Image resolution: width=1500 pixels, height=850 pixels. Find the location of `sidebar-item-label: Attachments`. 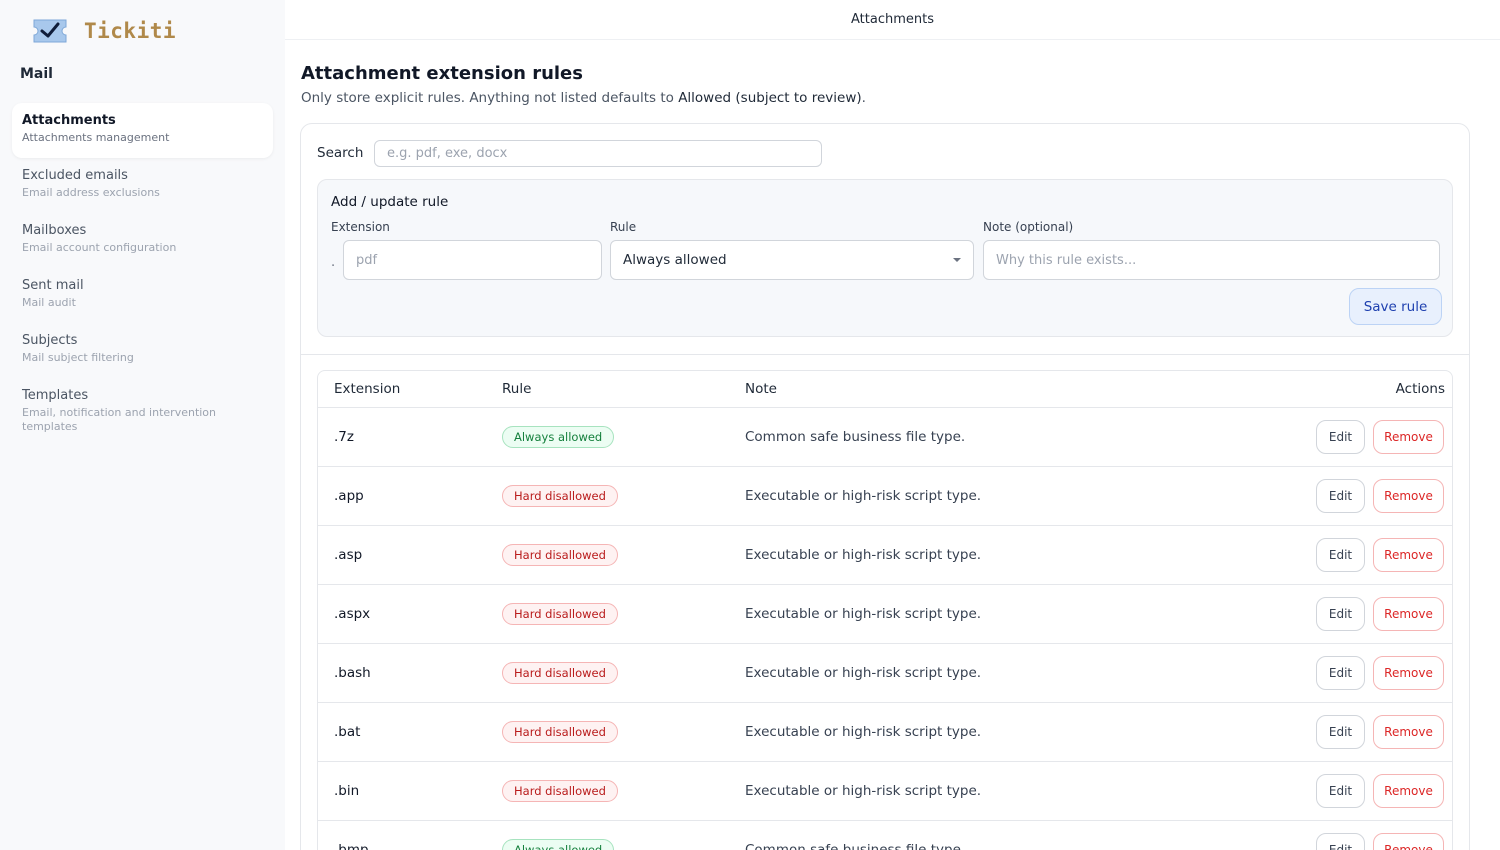

sidebar-item-label: Attachments is located at coordinates (69, 120).